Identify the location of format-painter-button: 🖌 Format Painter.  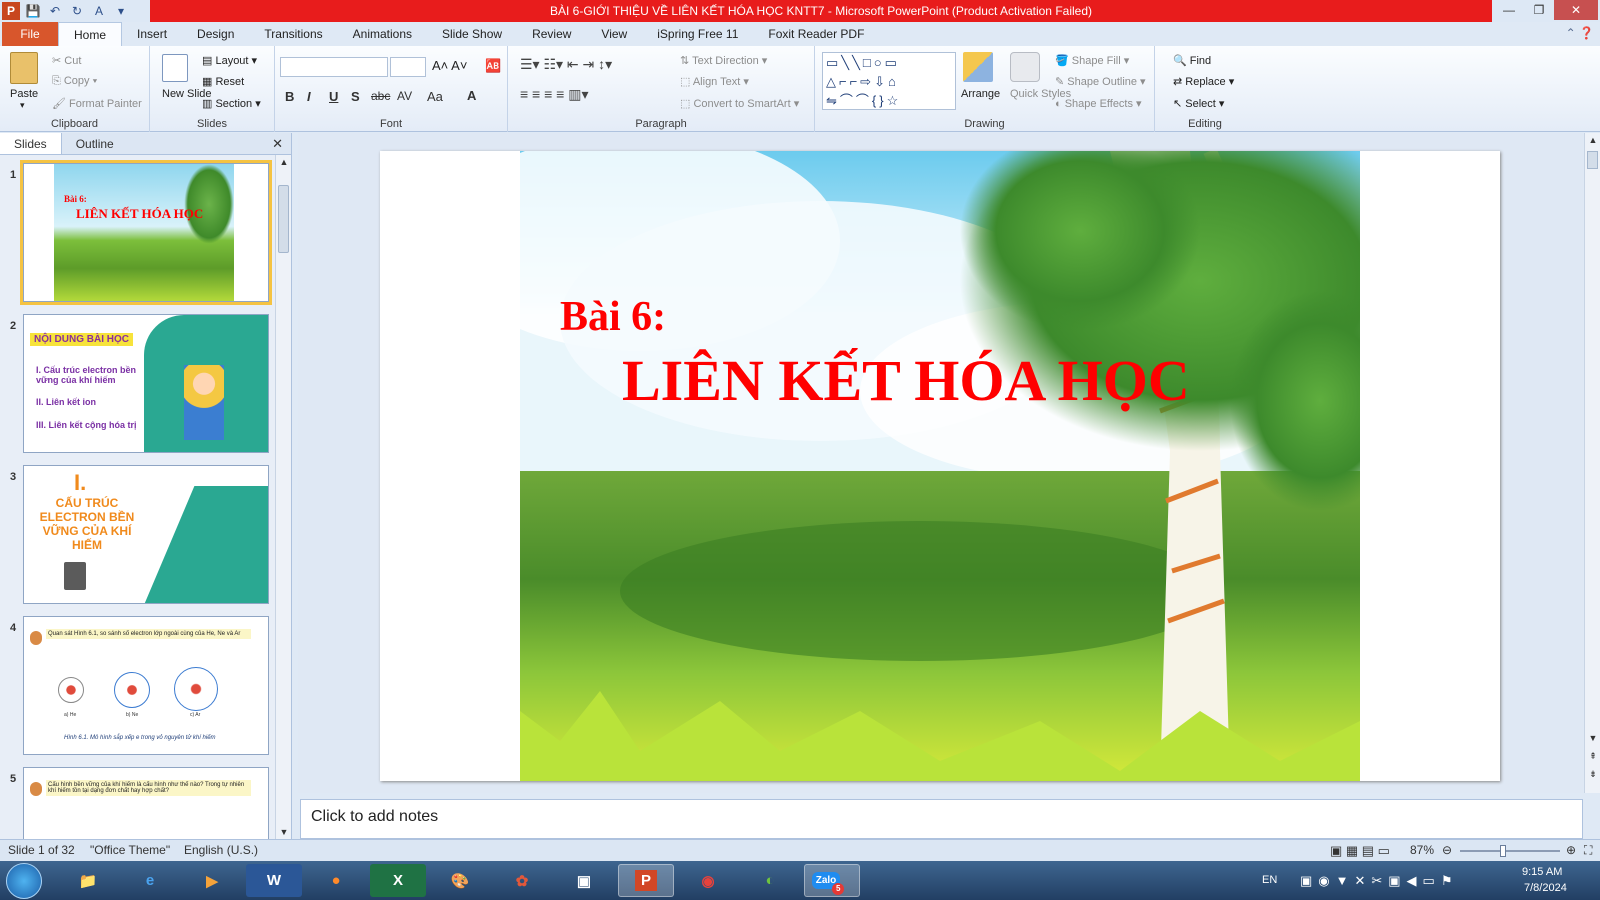
(97, 103).